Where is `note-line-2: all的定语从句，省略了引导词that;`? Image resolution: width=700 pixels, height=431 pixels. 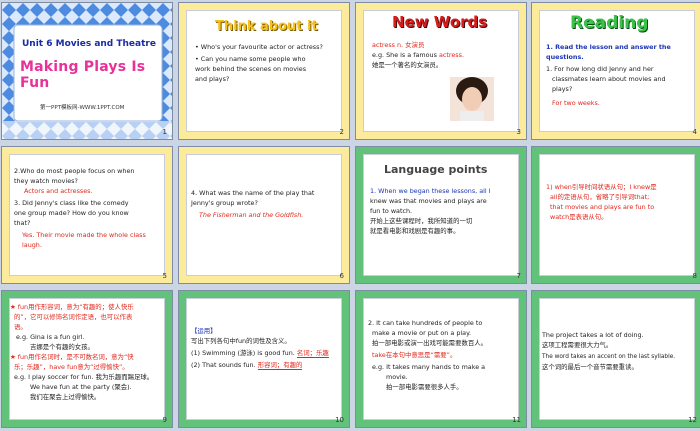
note-line-2: all的定语从句，省略了引导词that; is located at coordinates (600, 197).